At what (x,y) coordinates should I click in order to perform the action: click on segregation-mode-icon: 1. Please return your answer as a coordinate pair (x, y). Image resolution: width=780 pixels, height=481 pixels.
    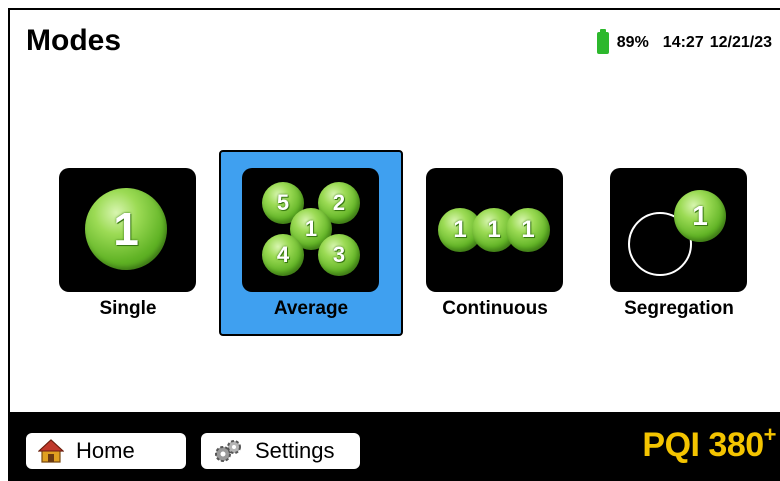
    Looking at the image, I should click on (678, 230).